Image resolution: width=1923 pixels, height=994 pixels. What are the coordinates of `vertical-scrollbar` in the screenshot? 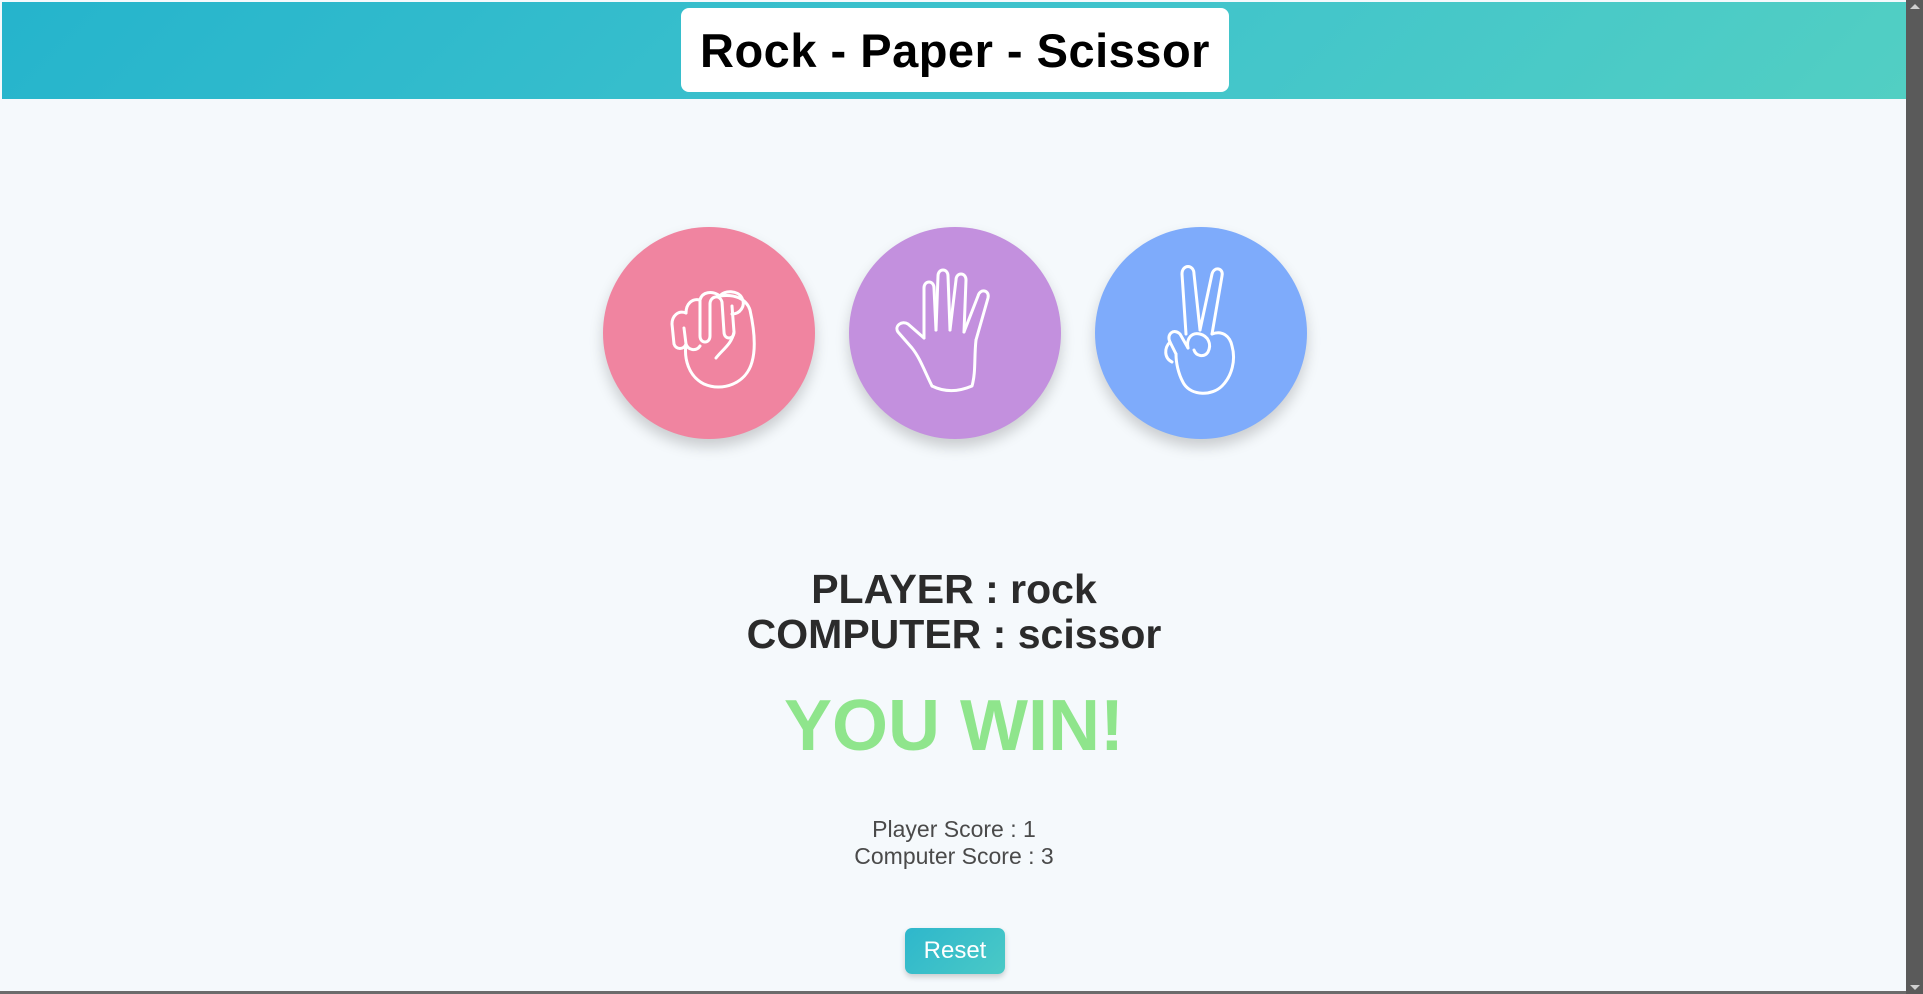 It's located at (1914, 497).